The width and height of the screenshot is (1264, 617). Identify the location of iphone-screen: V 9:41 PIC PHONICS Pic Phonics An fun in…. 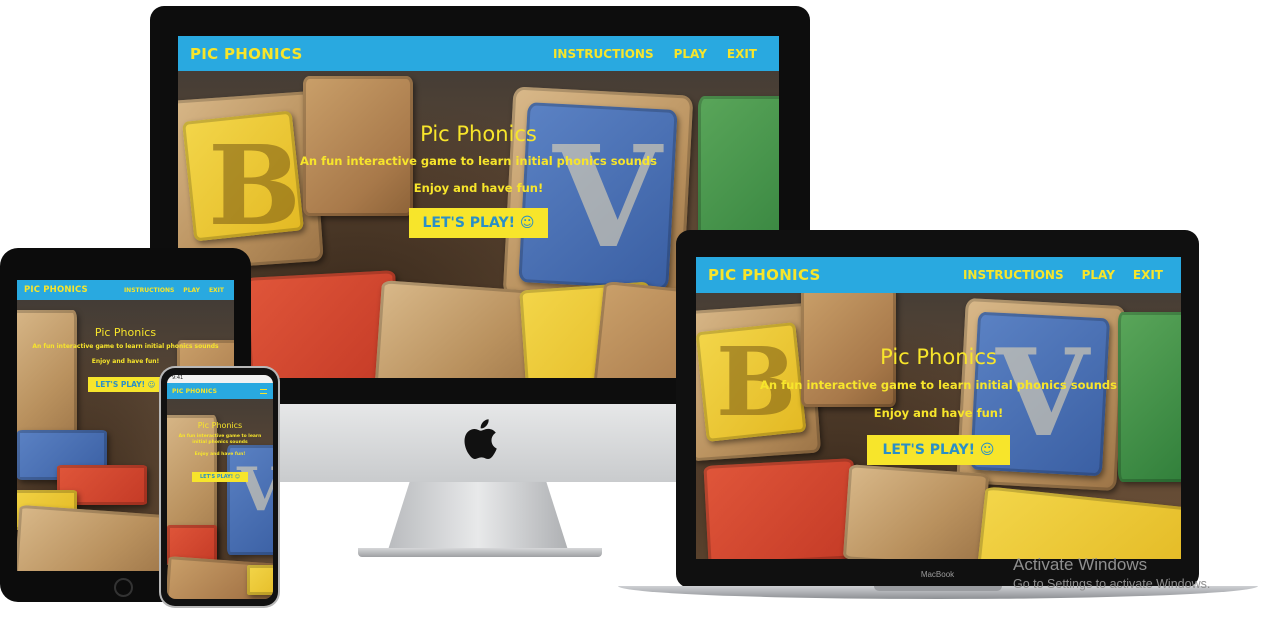
(220, 487).